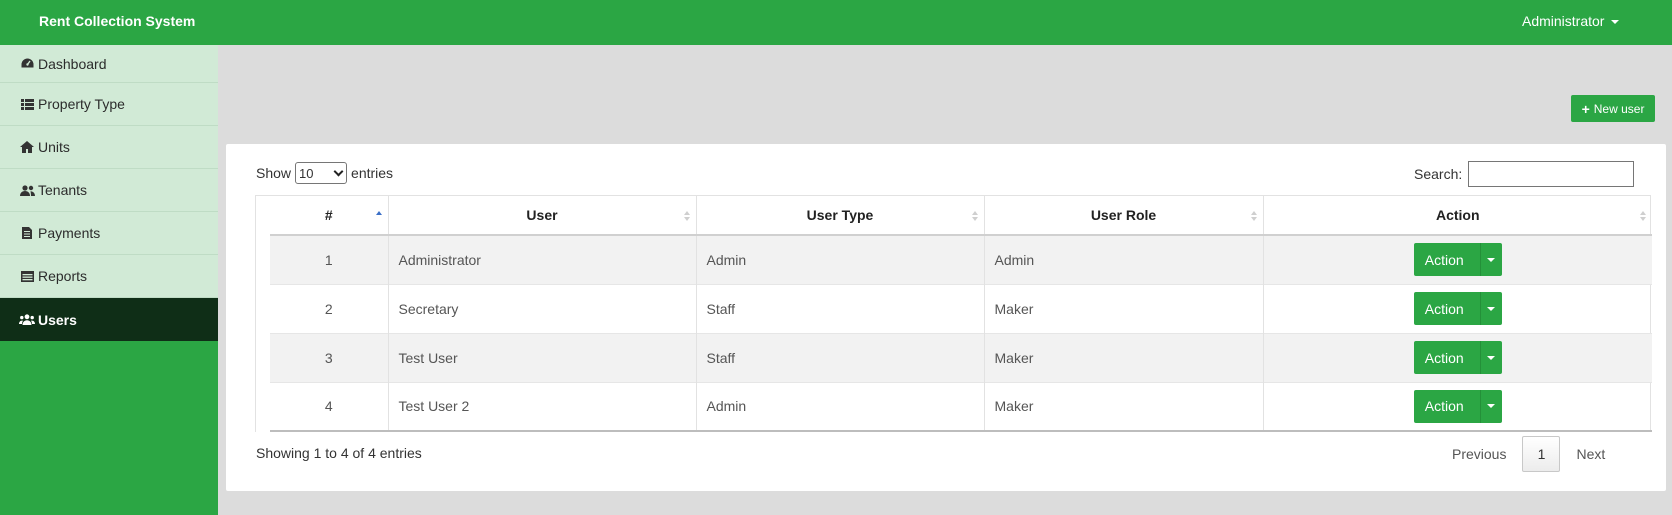 Image resolution: width=1672 pixels, height=515 pixels. What do you see at coordinates (1123, 259) in the screenshot?
I see `cell-user-role: Admin` at bounding box center [1123, 259].